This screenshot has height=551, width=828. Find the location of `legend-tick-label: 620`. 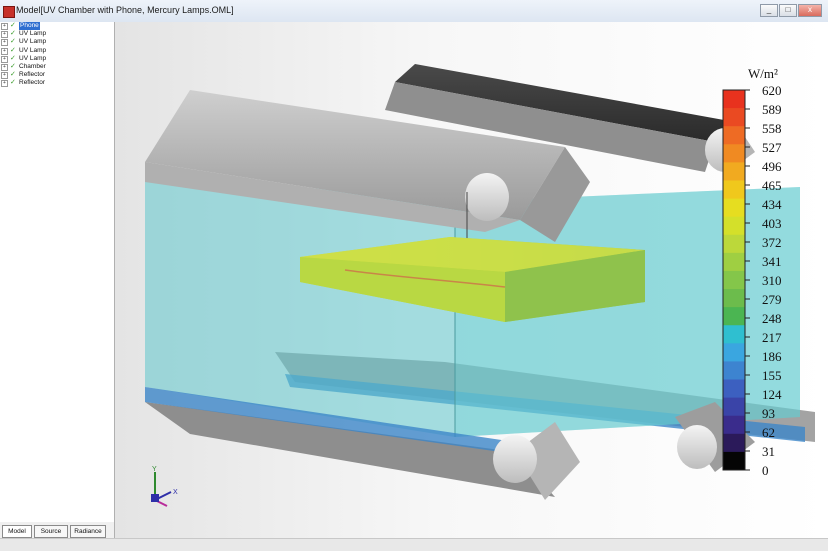

legend-tick-label: 620 is located at coordinates (772, 90).